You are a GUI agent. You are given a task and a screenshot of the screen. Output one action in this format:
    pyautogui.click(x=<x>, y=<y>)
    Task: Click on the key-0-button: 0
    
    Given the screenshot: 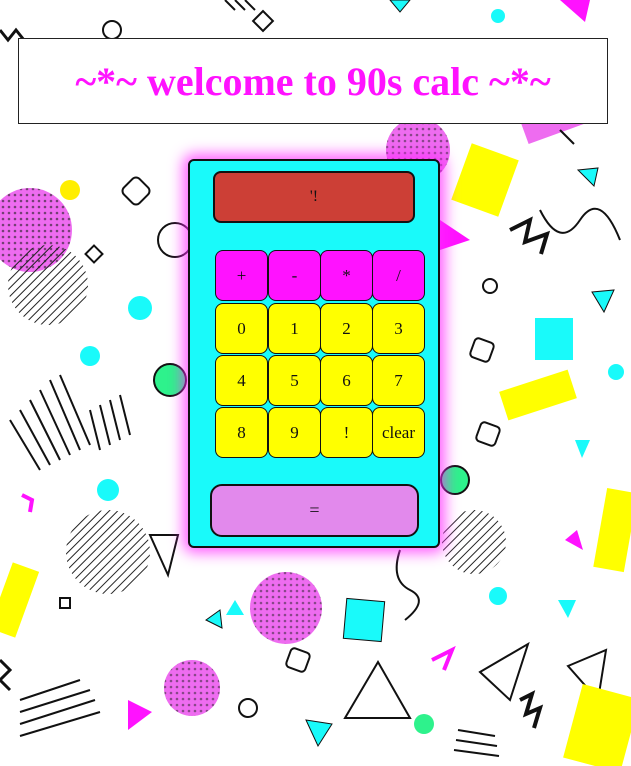 What is the action you would take?
    pyautogui.click(x=241, y=328)
    